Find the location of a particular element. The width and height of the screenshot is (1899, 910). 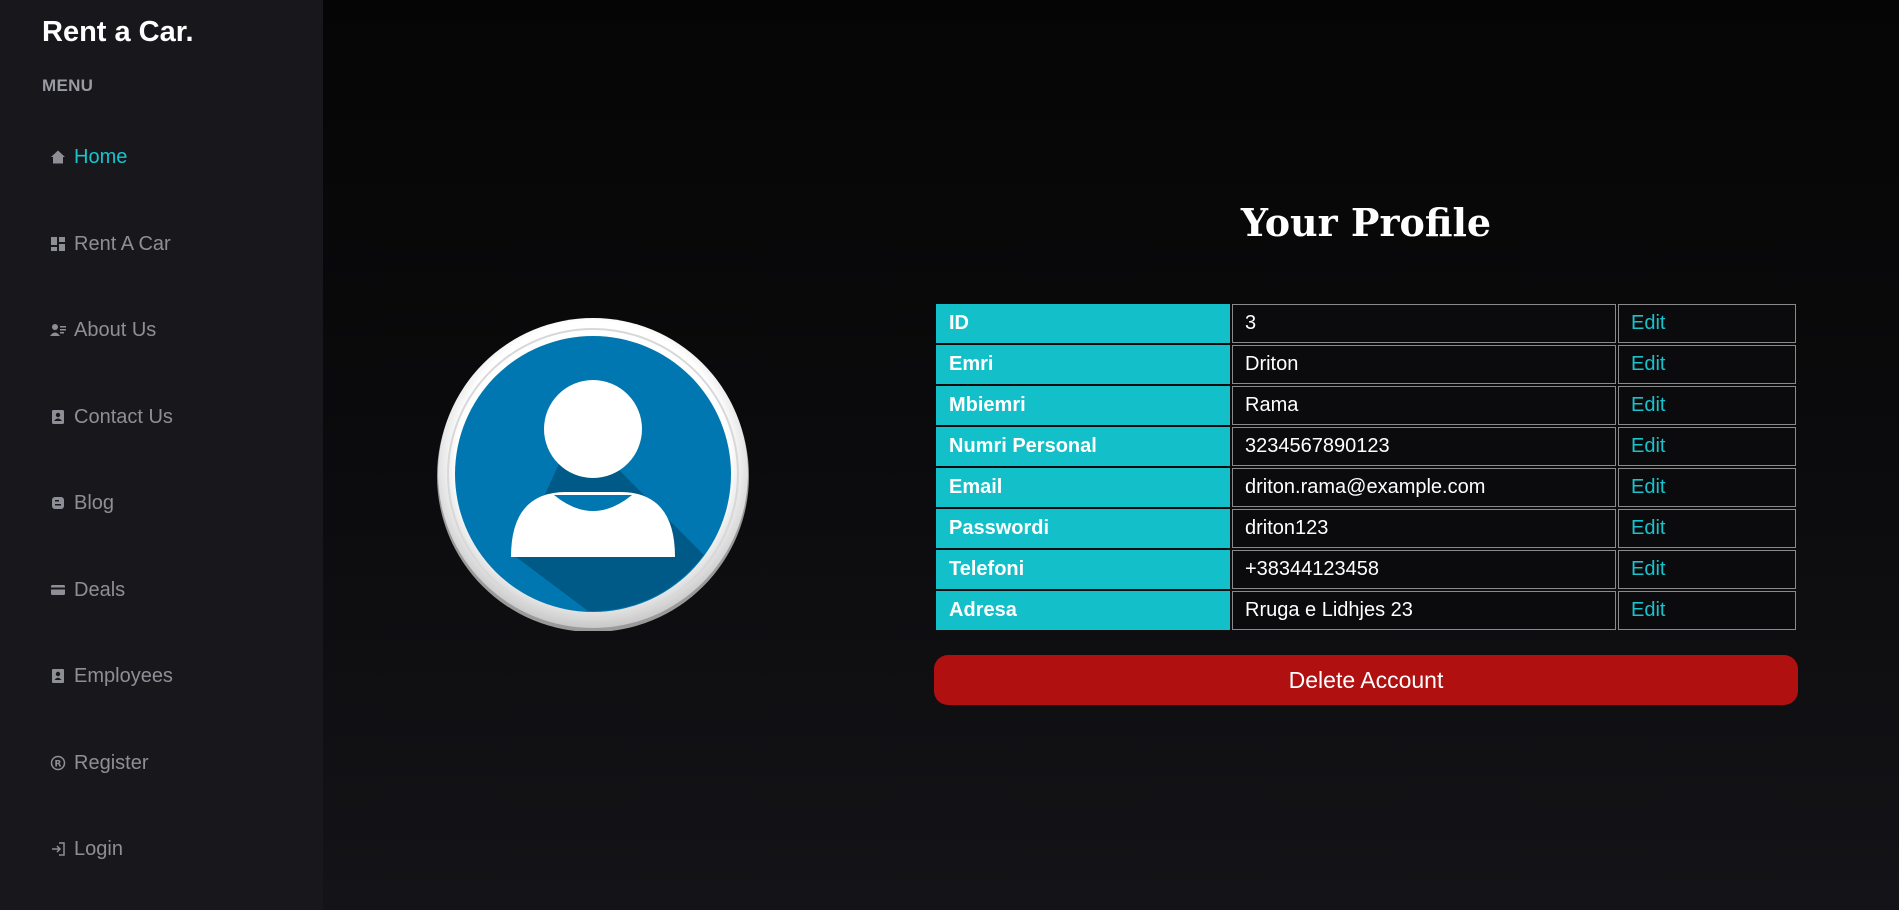

sidebar-item-blog: Blog is located at coordinates (81, 503).